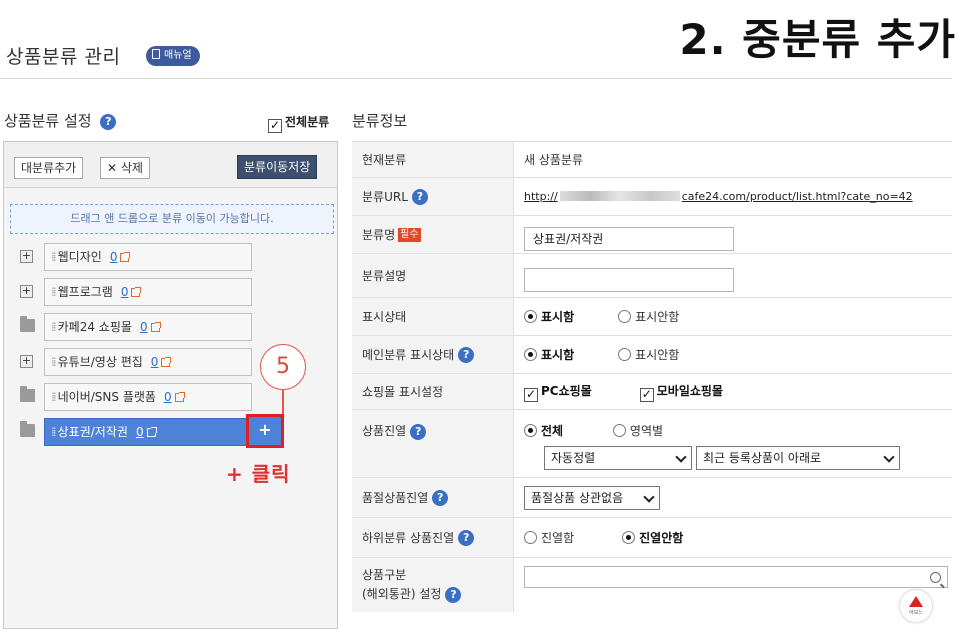 This screenshot has width=966, height=632. Describe the element at coordinates (379, 235) in the screenshot. I see `category-name-label-text: 분류명` at that location.